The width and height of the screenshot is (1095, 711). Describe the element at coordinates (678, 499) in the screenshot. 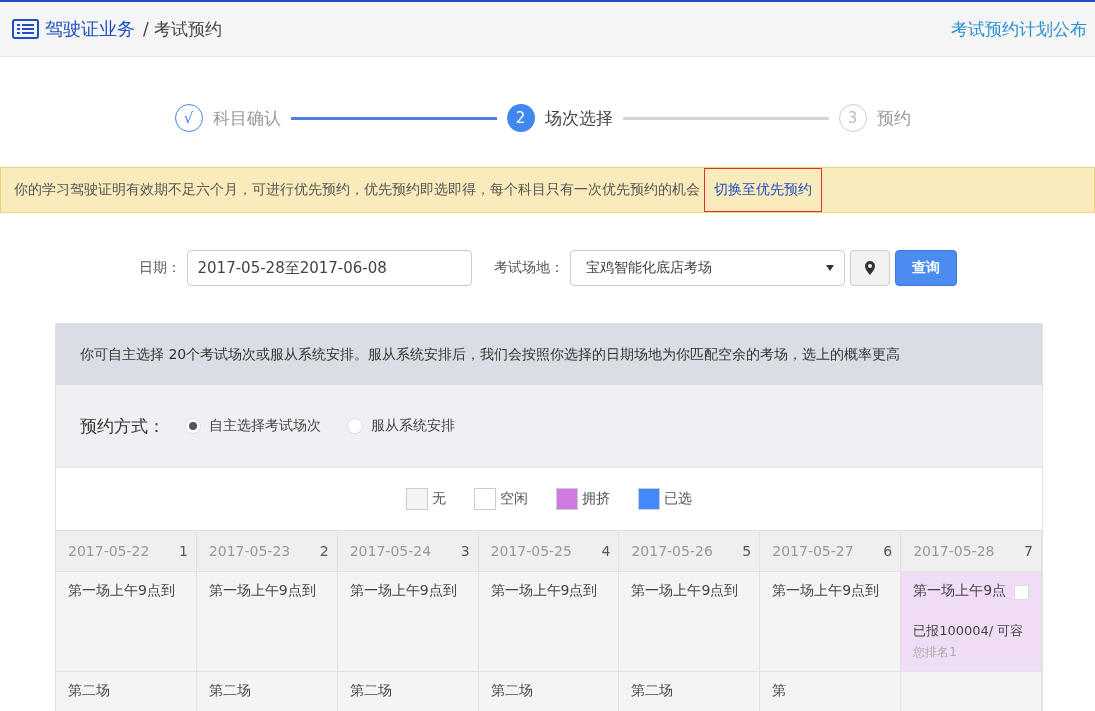

I see `legend-label: 已选` at that location.